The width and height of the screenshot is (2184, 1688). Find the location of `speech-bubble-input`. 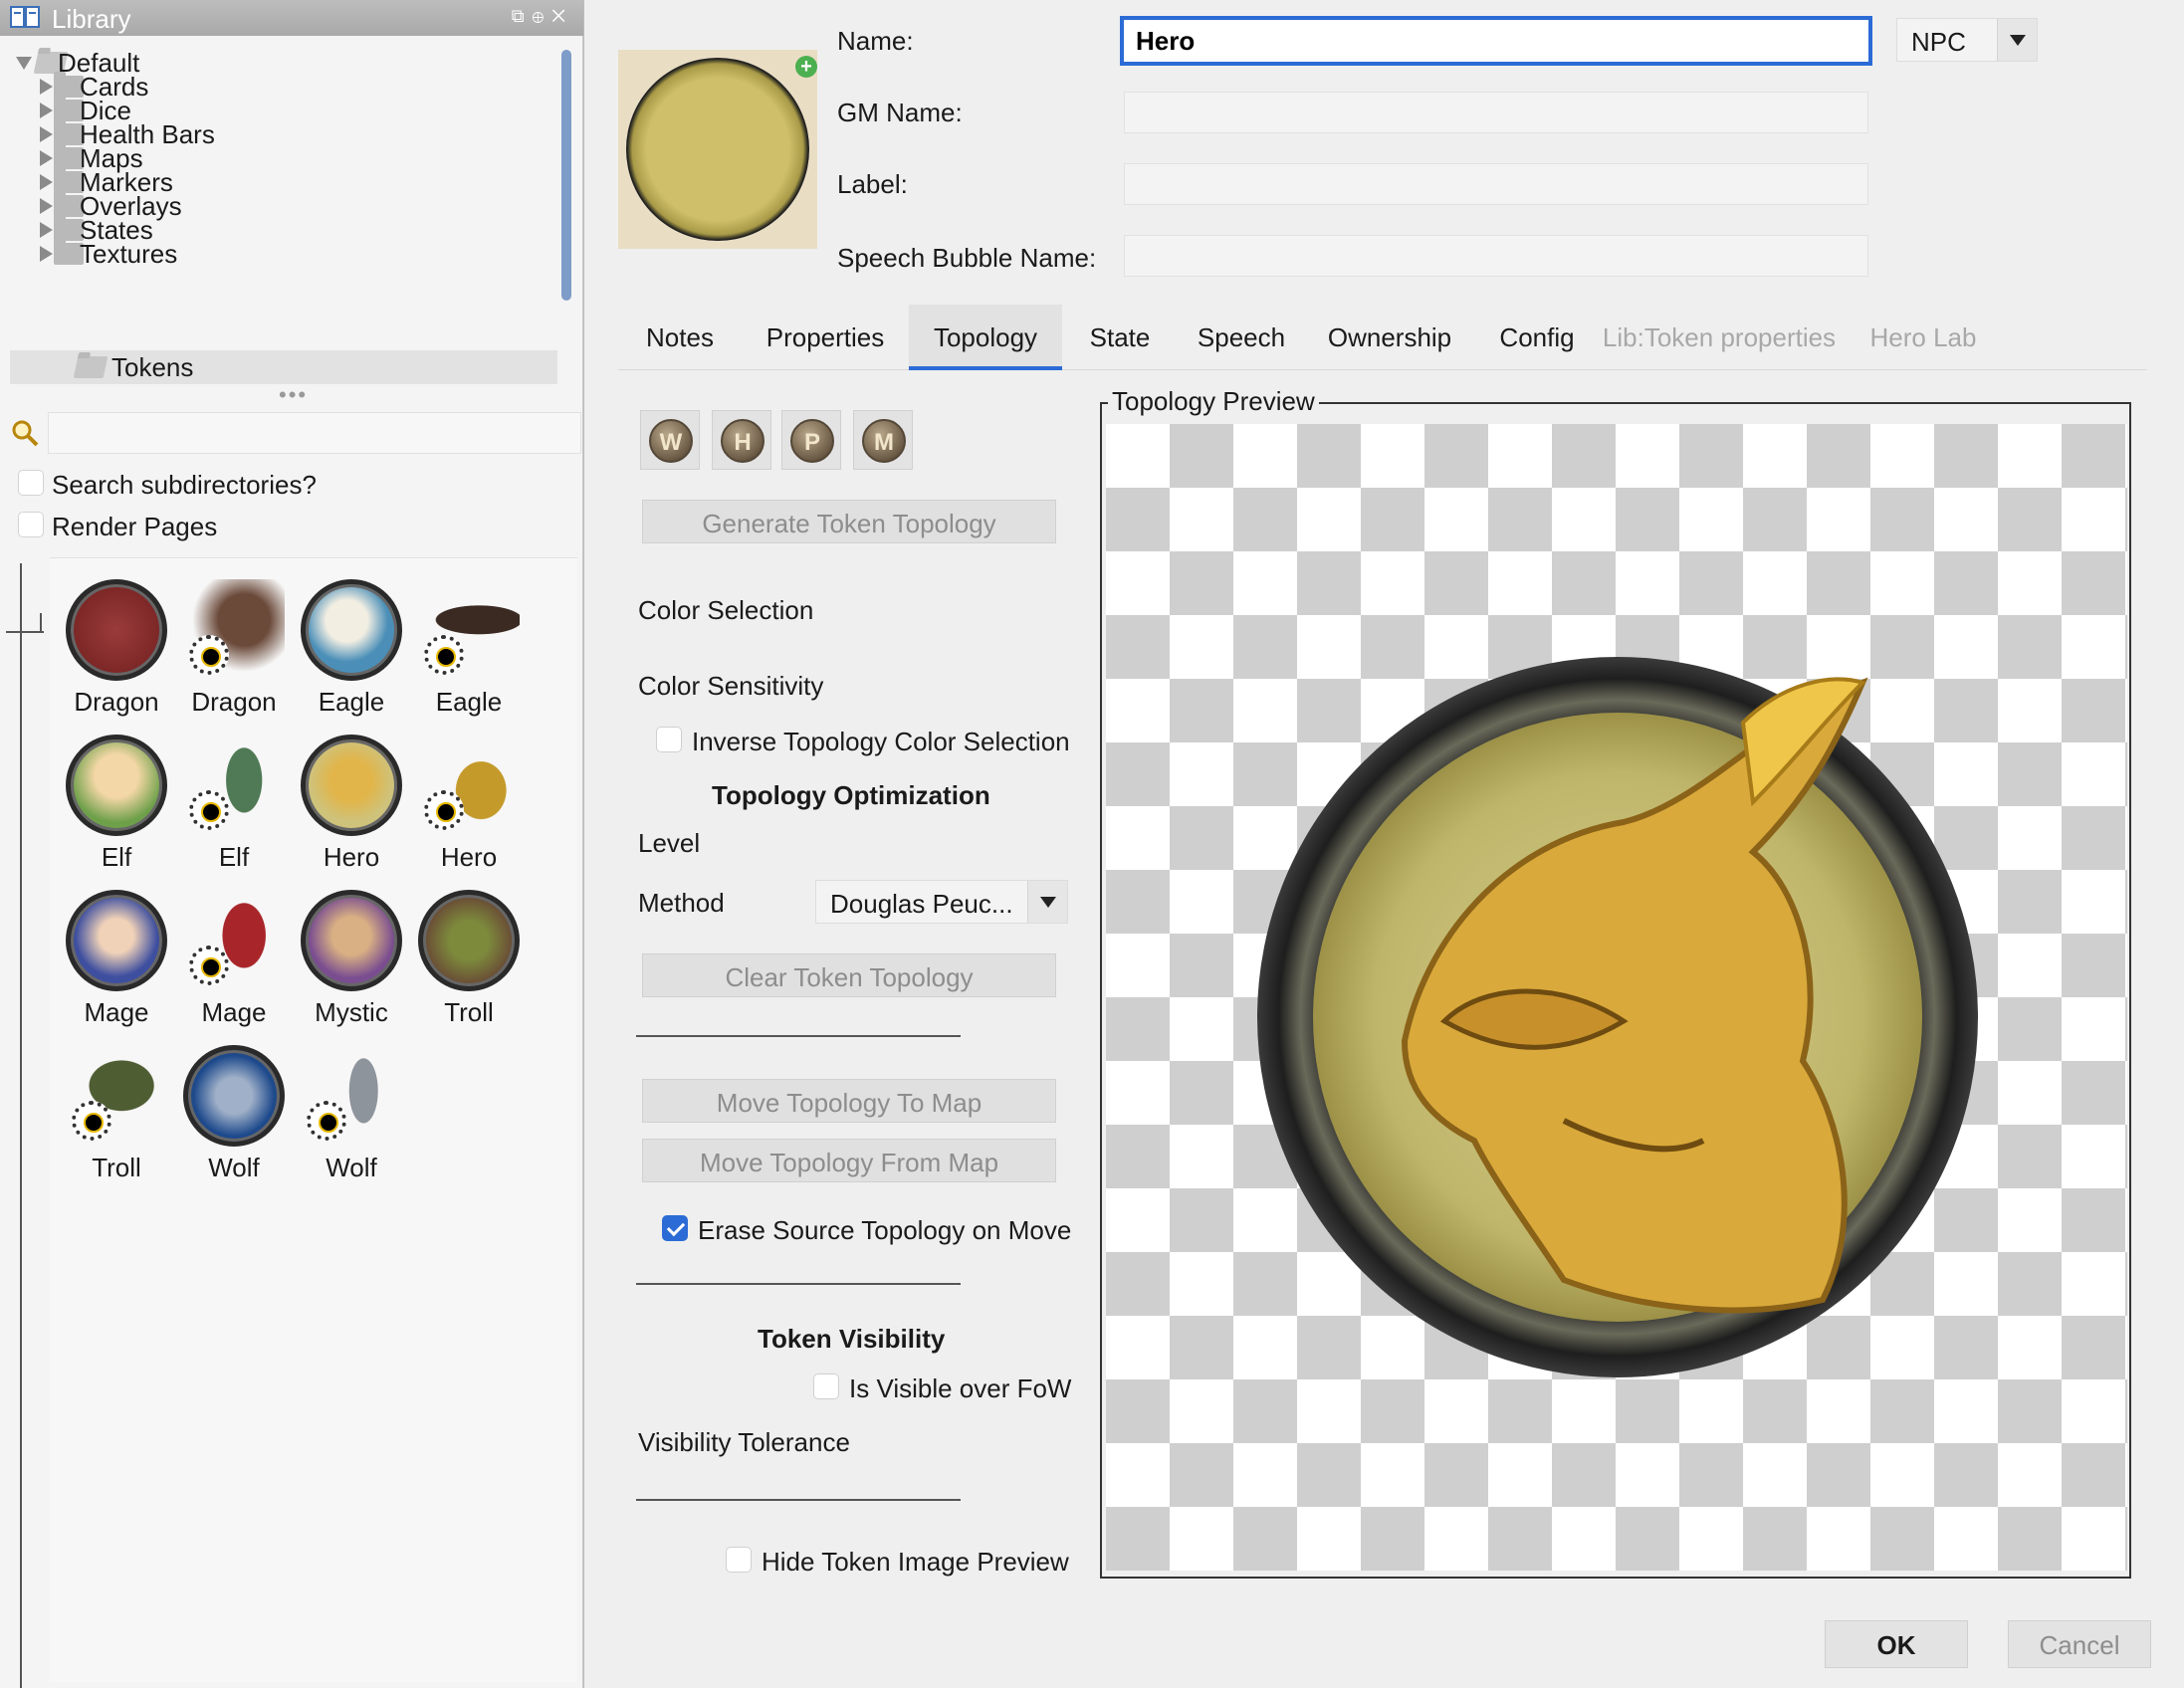

speech-bubble-input is located at coordinates (1496, 256).